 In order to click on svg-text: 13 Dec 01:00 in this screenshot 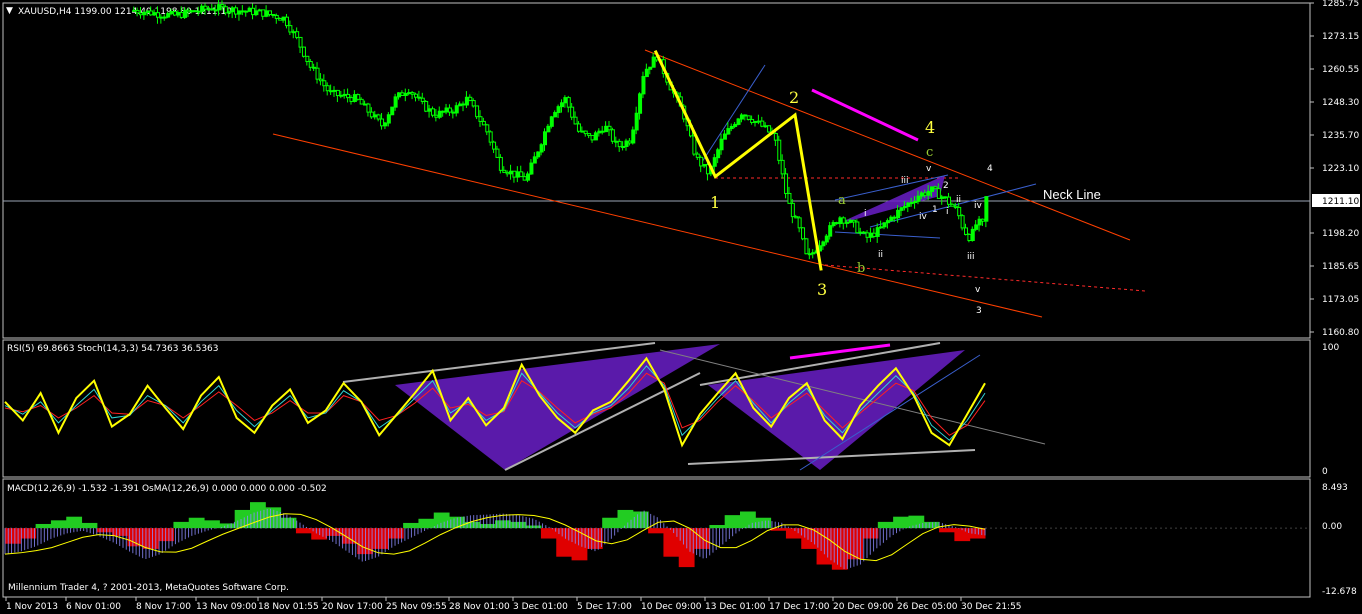, I will do `click(735, 607)`.